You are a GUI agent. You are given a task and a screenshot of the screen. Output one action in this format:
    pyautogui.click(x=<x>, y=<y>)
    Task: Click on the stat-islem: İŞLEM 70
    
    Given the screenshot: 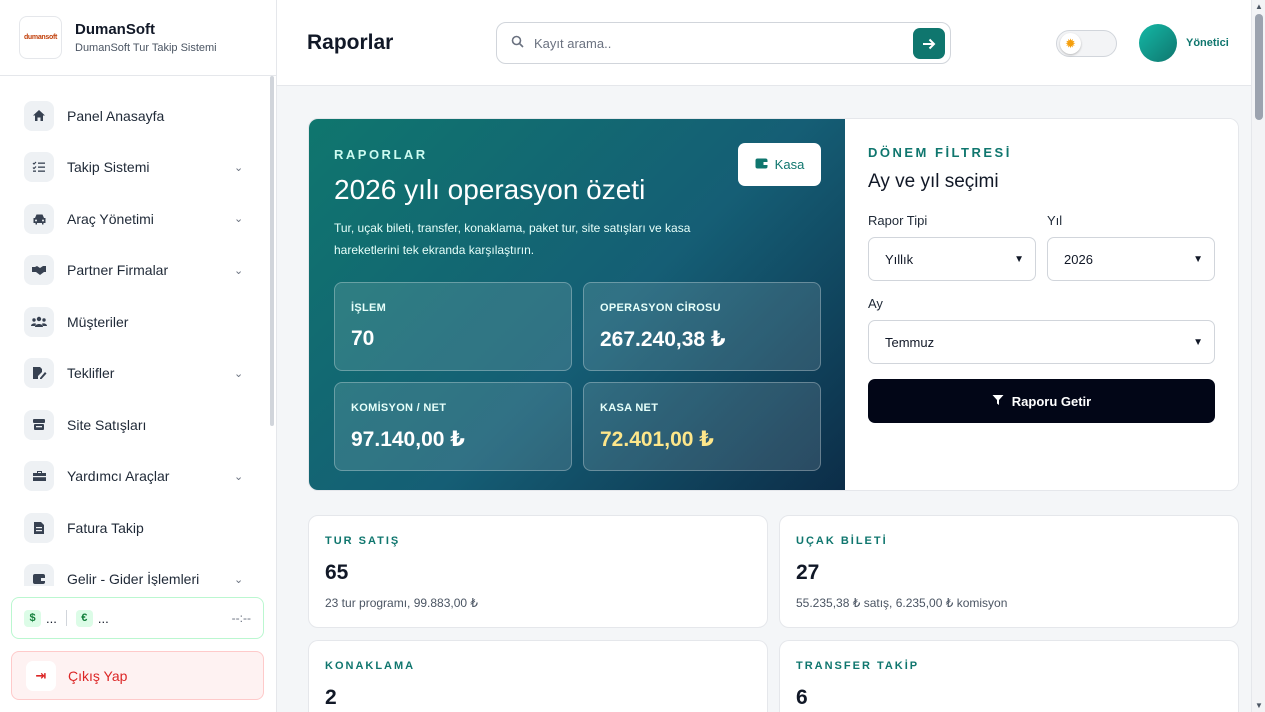 What is the action you would take?
    pyautogui.click(x=453, y=326)
    